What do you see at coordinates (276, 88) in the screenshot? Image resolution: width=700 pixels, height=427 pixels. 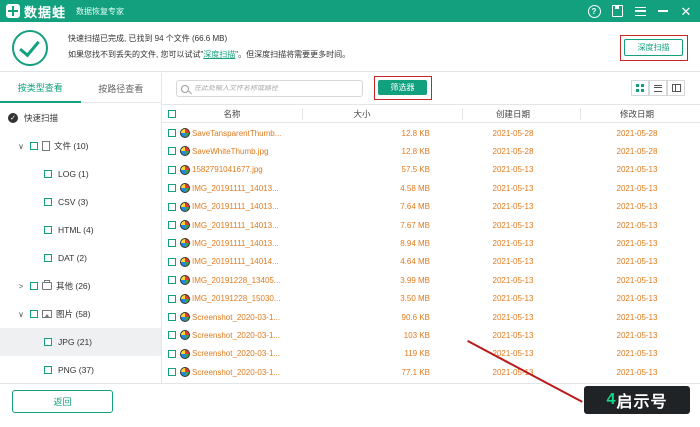 I see `search-input` at bounding box center [276, 88].